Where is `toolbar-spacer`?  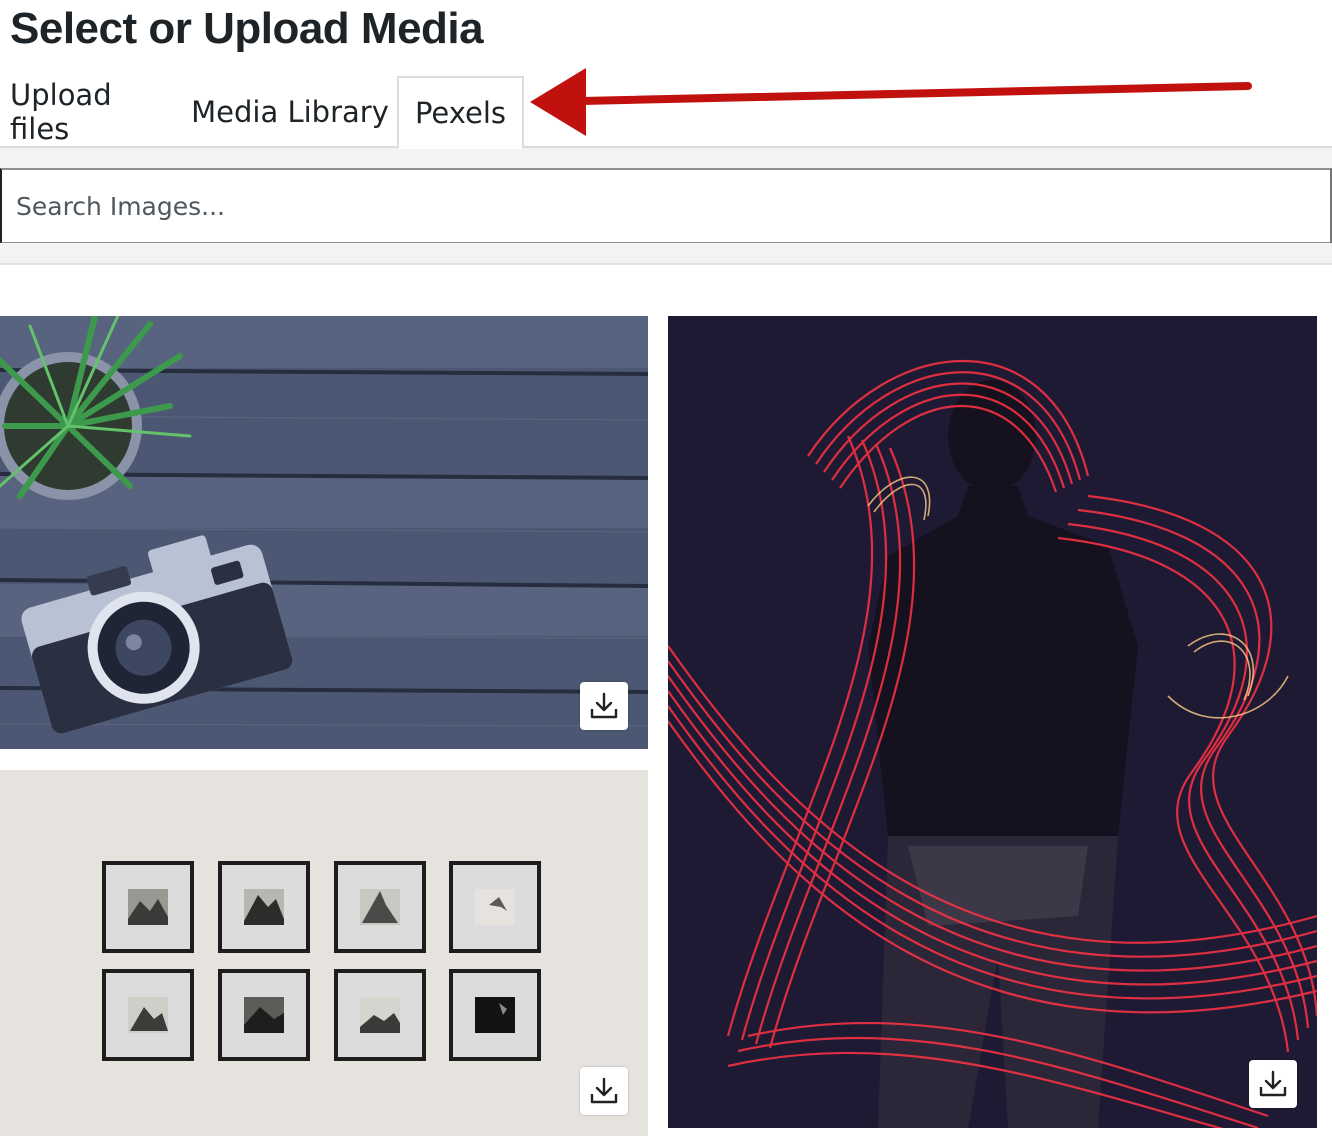 toolbar-spacer is located at coordinates (666, 159).